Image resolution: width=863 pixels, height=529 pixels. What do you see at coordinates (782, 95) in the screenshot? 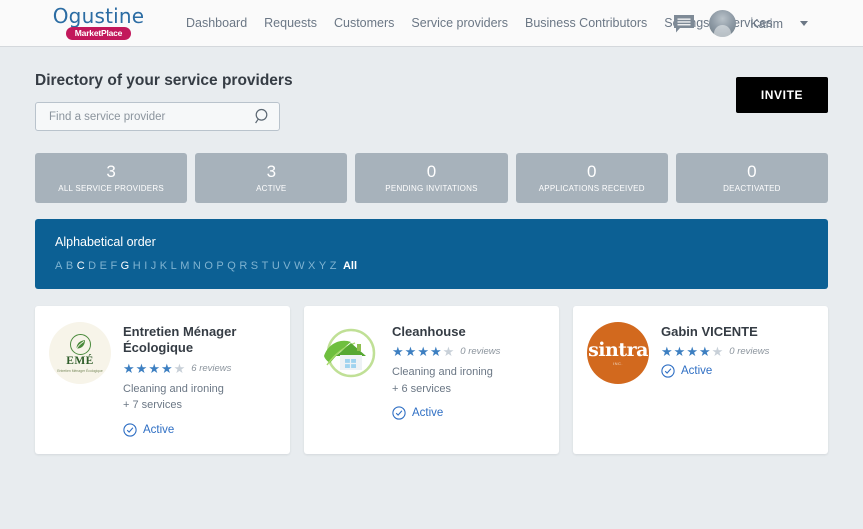
I see `invite-button: INVITE` at bounding box center [782, 95].